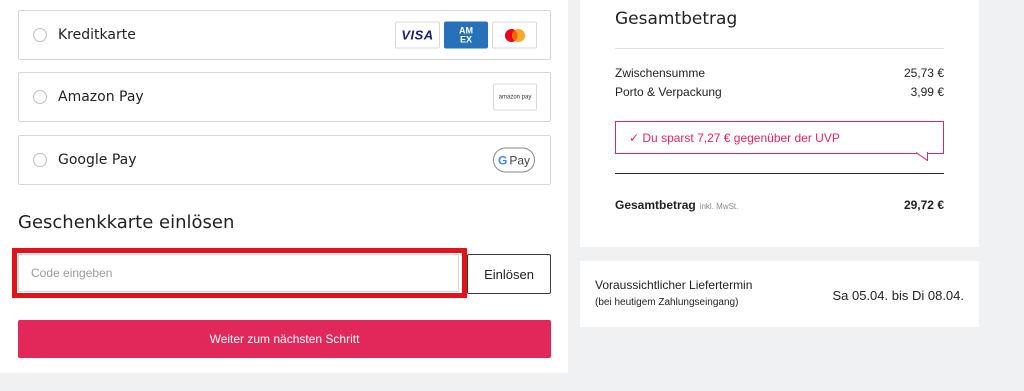 Image resolution: width=1024 pixels, height=391 pixels. Describe the element at coordinates (719, 206) in the screenshot. I see `total-note: inkl. MwSt.` at that location.